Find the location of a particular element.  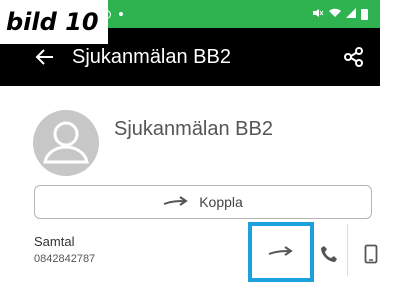

share-button is located at coordinates (354, 57).